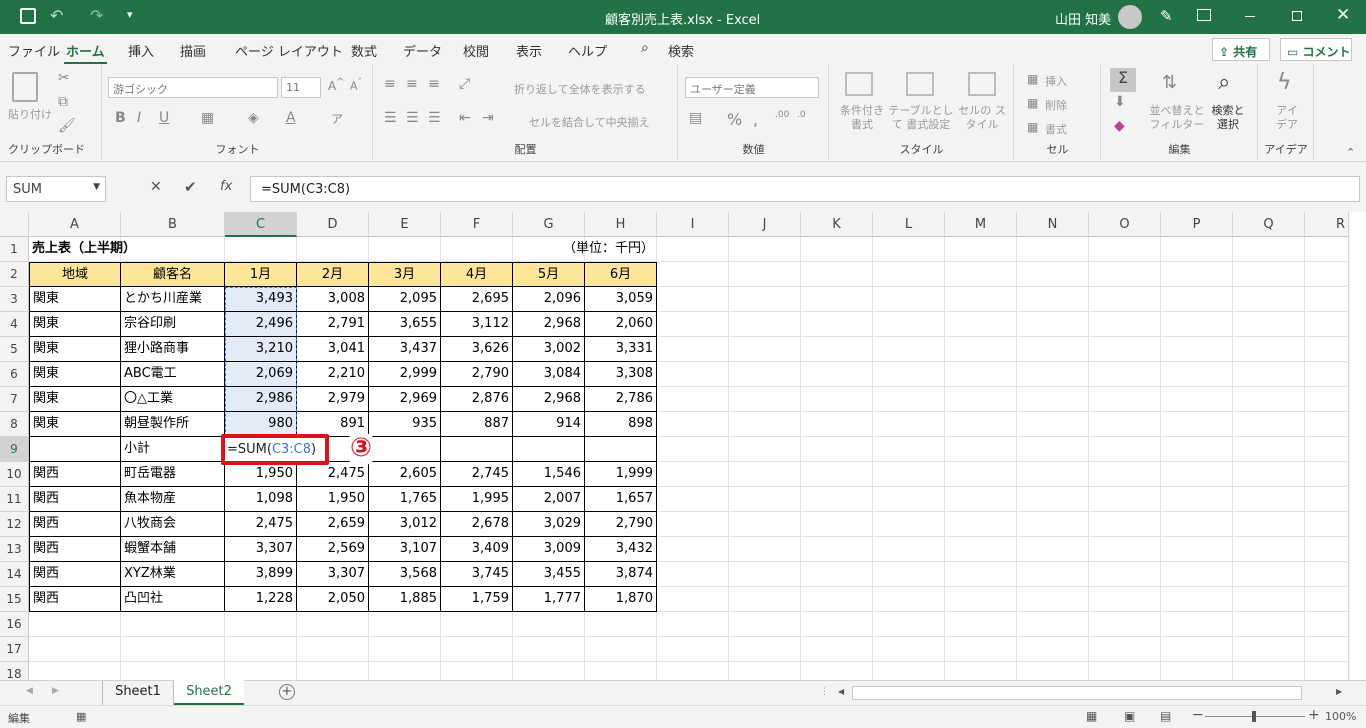 The height and width of the screenshot is (728, 1366). I want to click on value-cell: 3,112, so click(477, 324).